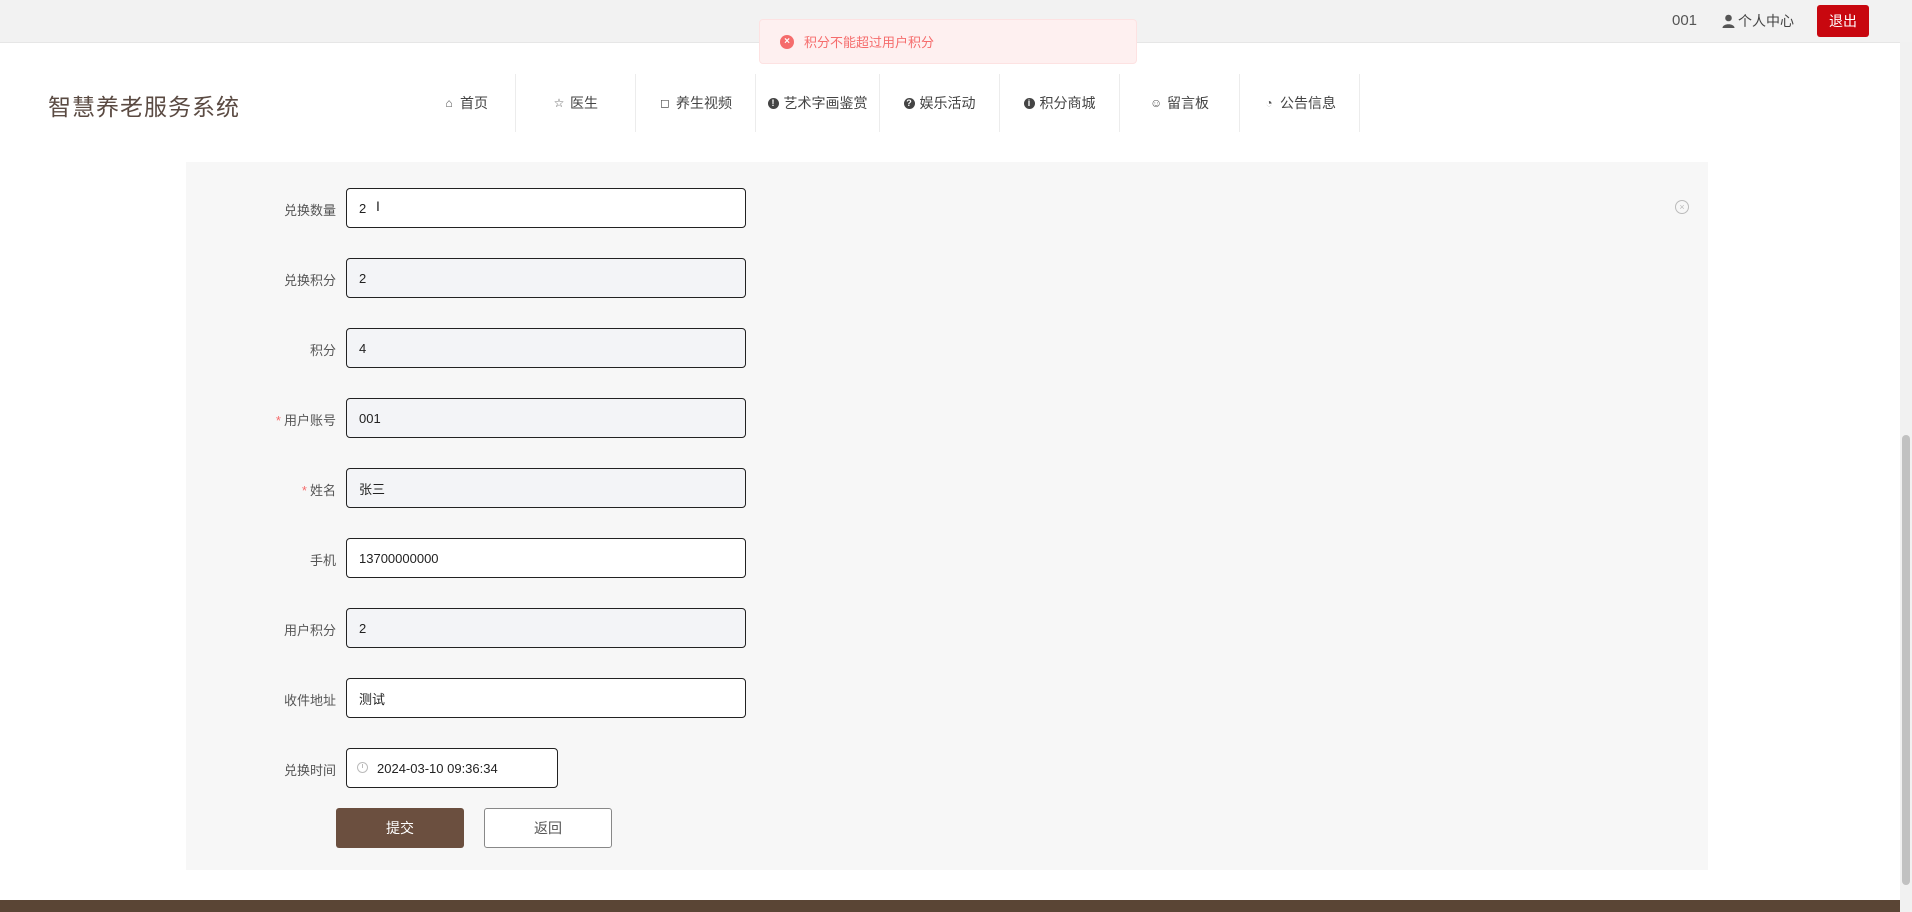 This screenshot has width=1912, height=912. I want to click on account-id: 001, so click(1685, 20).